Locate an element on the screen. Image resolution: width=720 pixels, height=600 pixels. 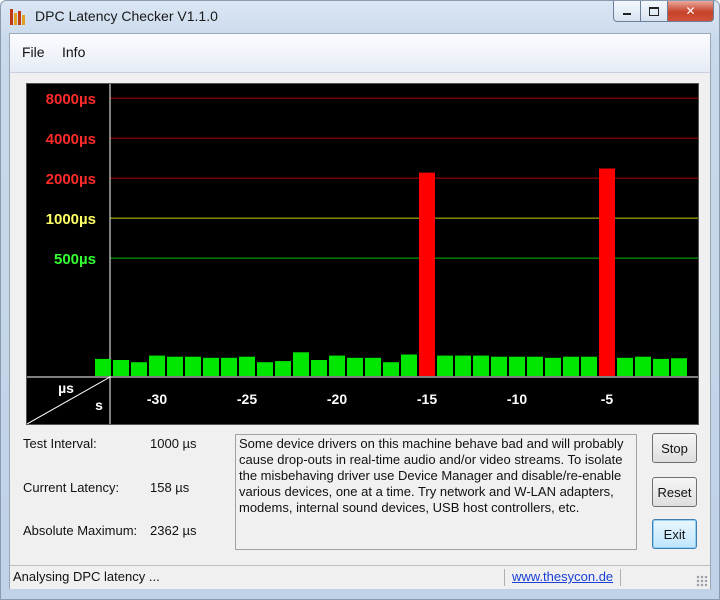
resize-grip-icon is located at coordinates (702, 581).